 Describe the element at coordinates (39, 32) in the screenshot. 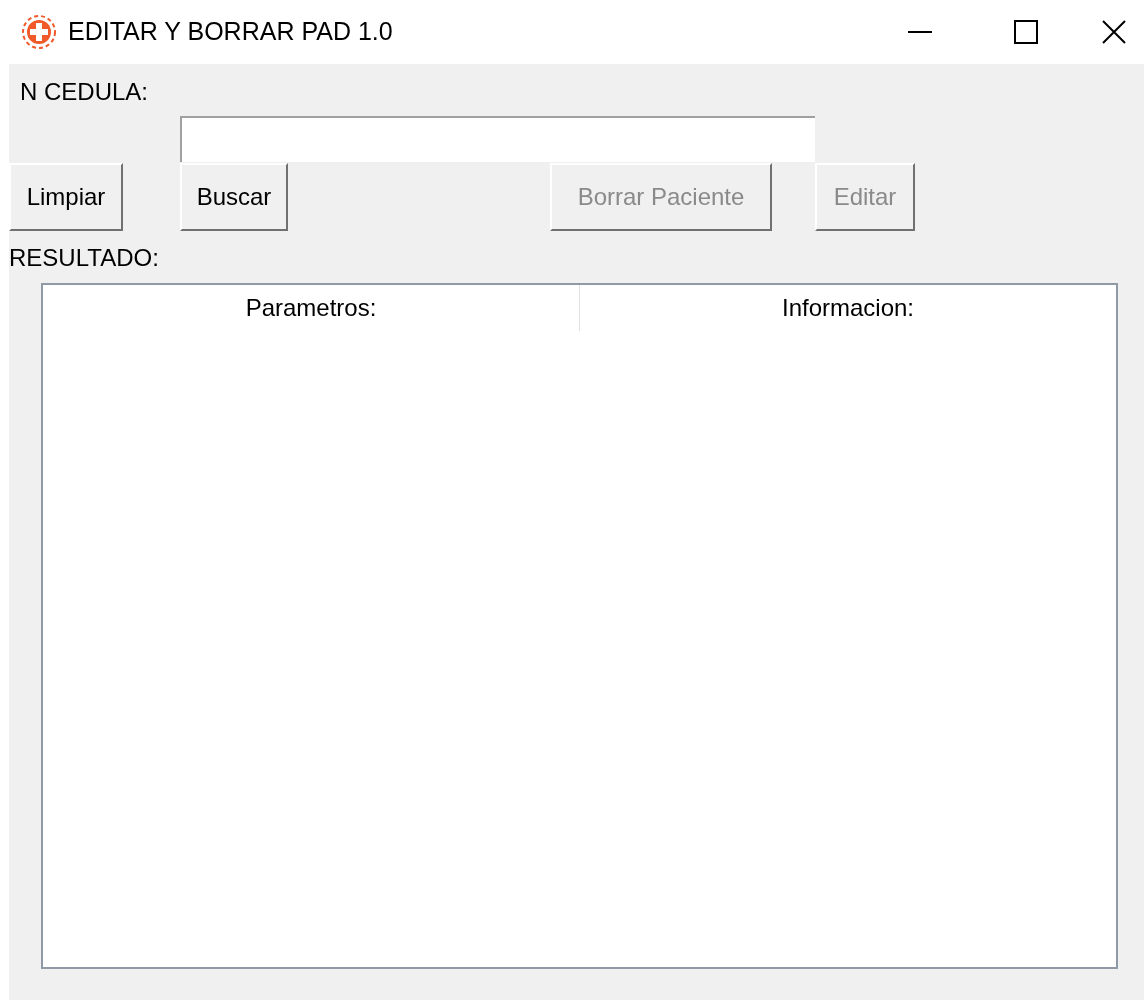

I see `app-icon` at that location.